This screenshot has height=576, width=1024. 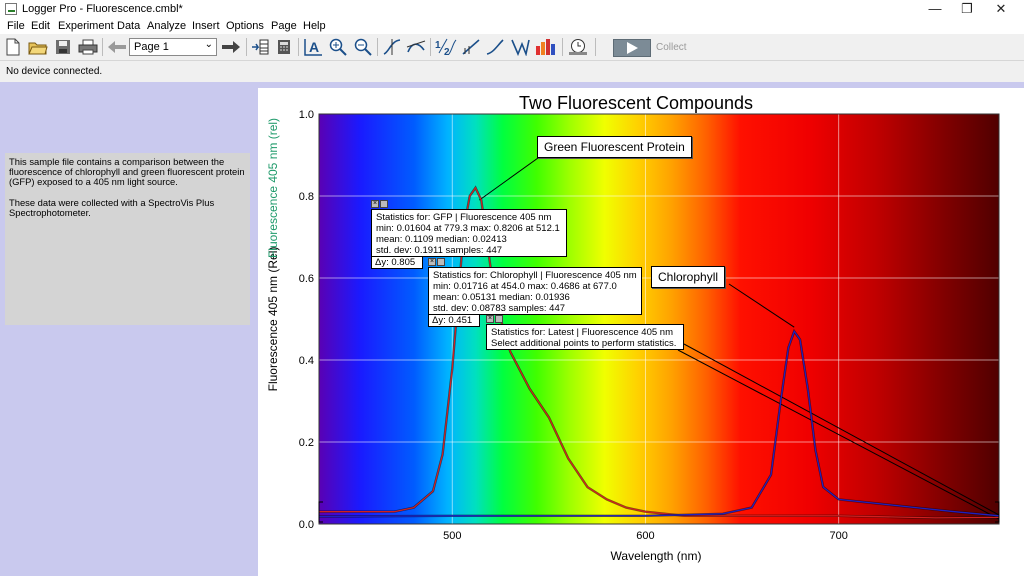 I want to click on page-select: Page 1 ⌄, so click(x=173, y=47).